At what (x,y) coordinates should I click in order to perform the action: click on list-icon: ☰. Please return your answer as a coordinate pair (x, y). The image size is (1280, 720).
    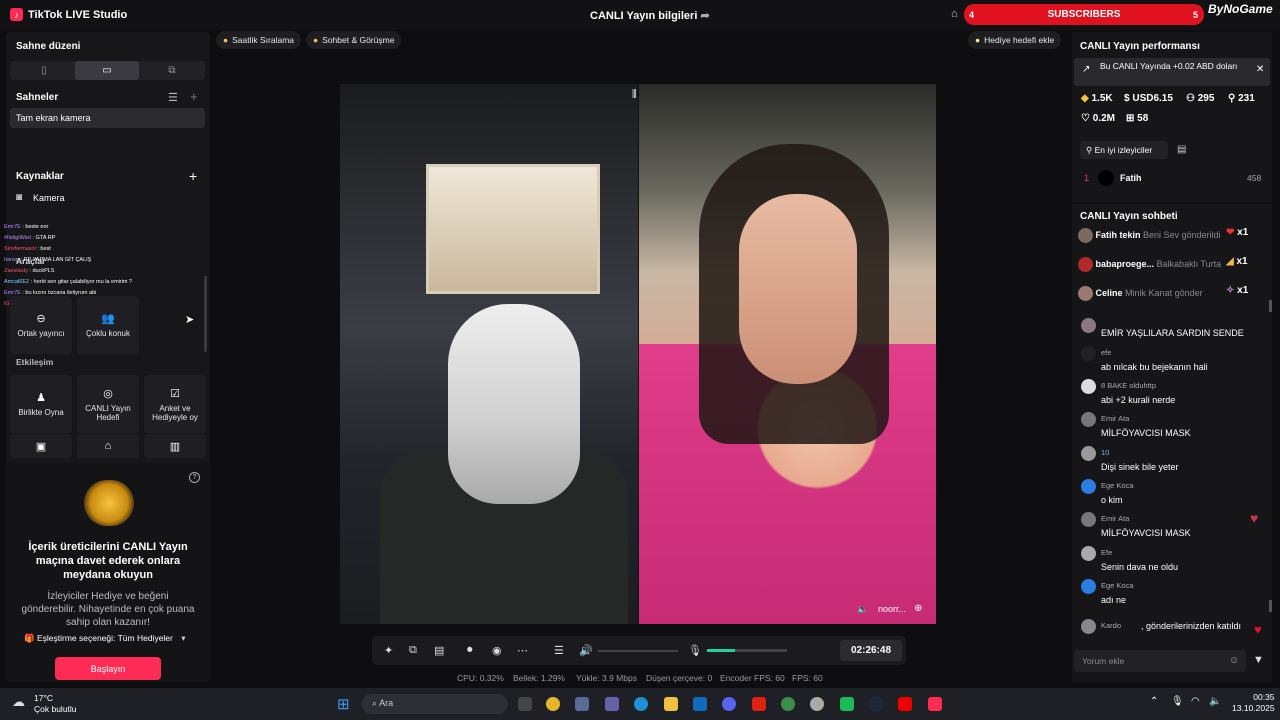
    Looking at the image, I should click on (173, 97).